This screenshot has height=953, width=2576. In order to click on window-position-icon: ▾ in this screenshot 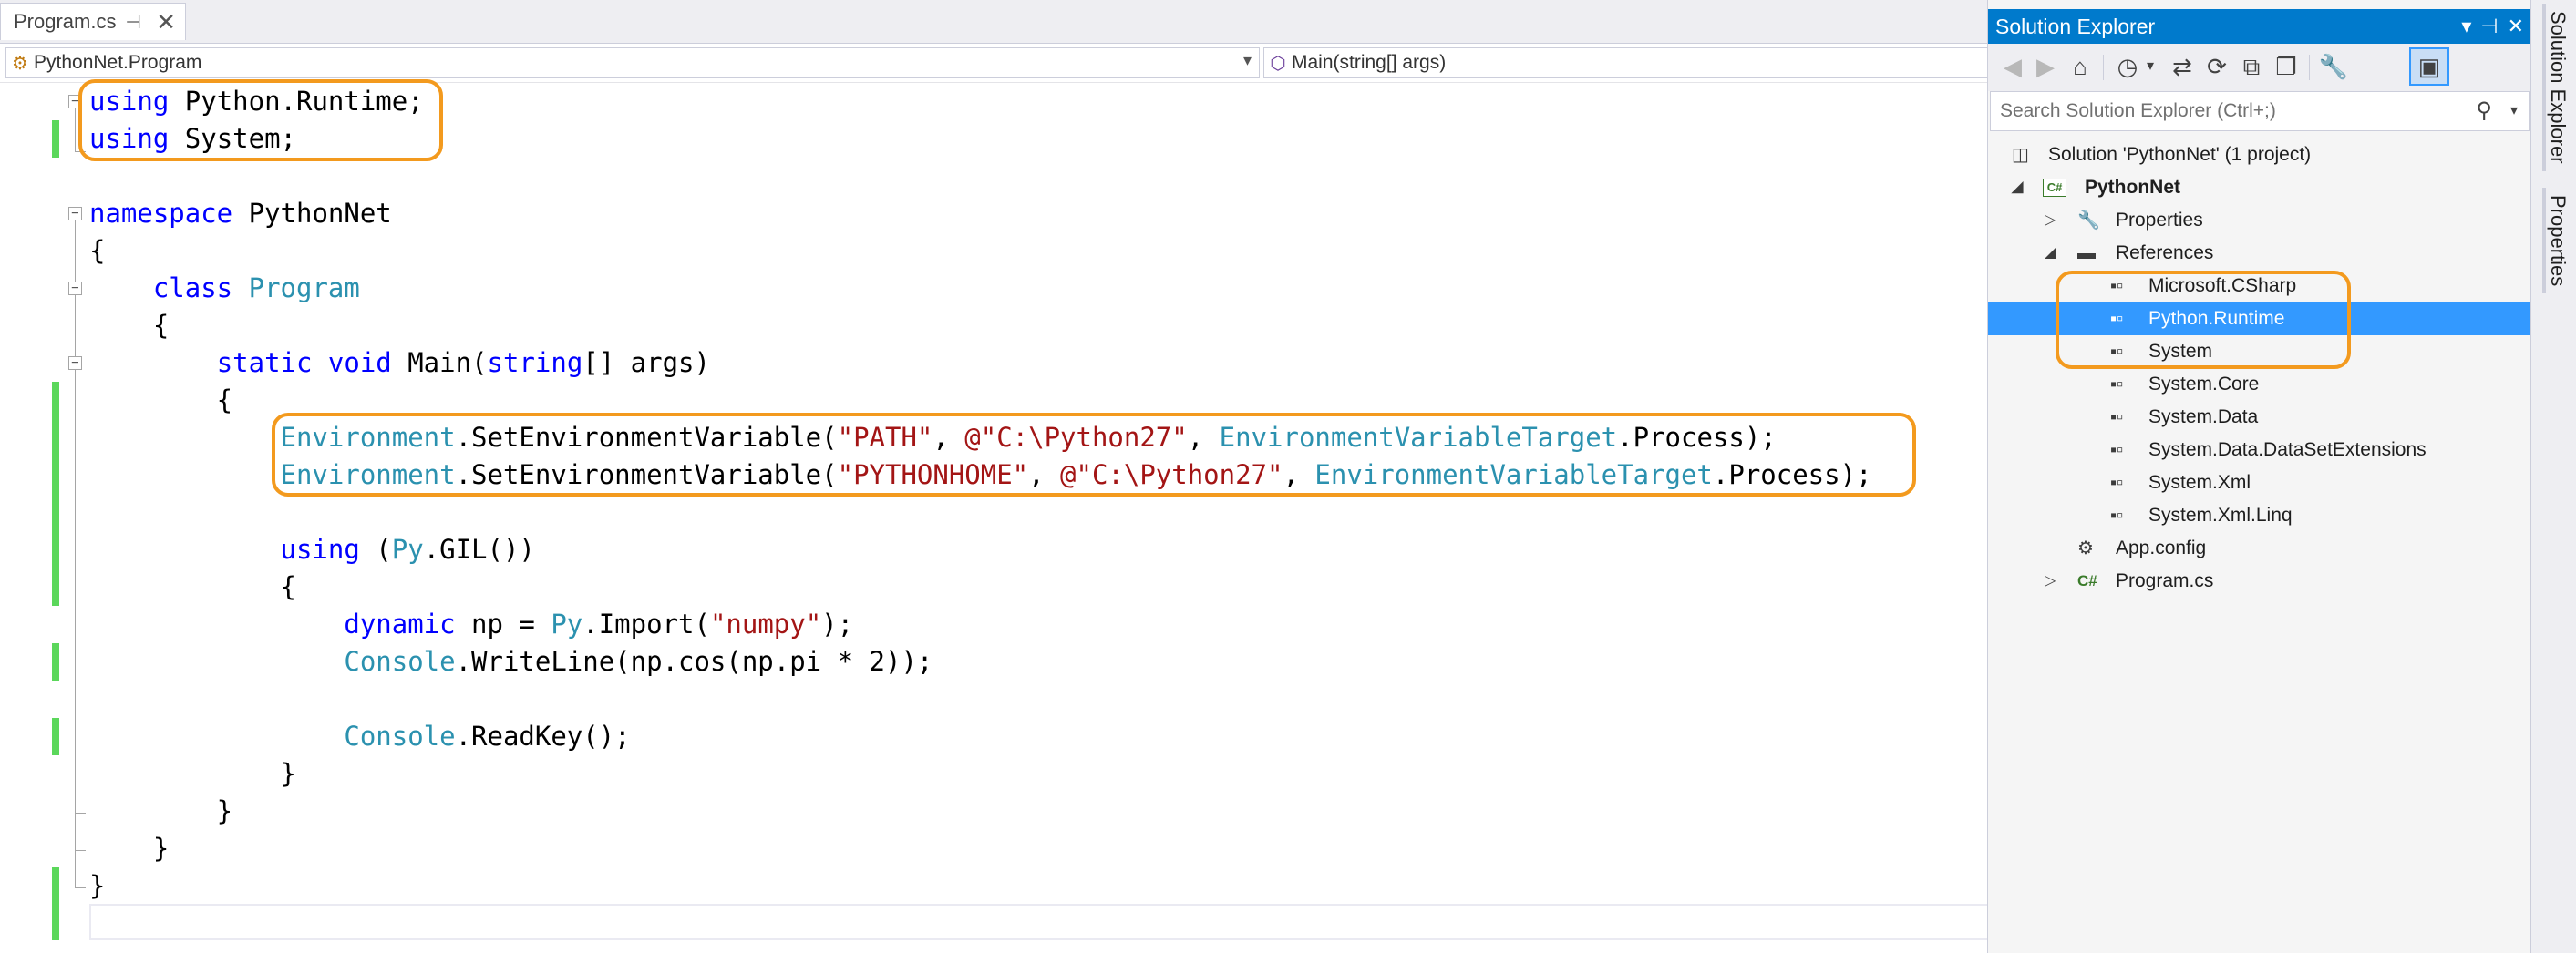, I will do `click(2466, 26)`.